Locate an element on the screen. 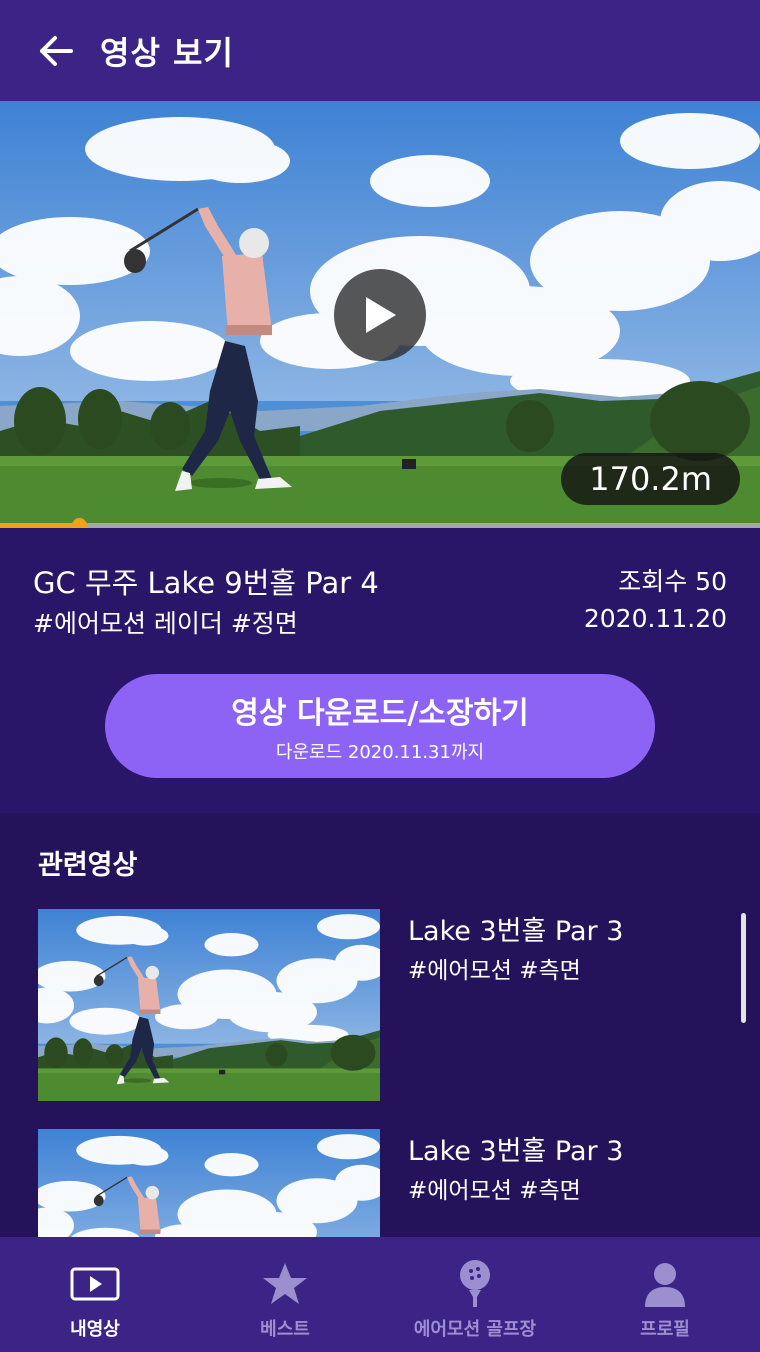 The image size is (760, 1352). nav-item-my-videos: 내영상 is located at coordinates (95, 1294).